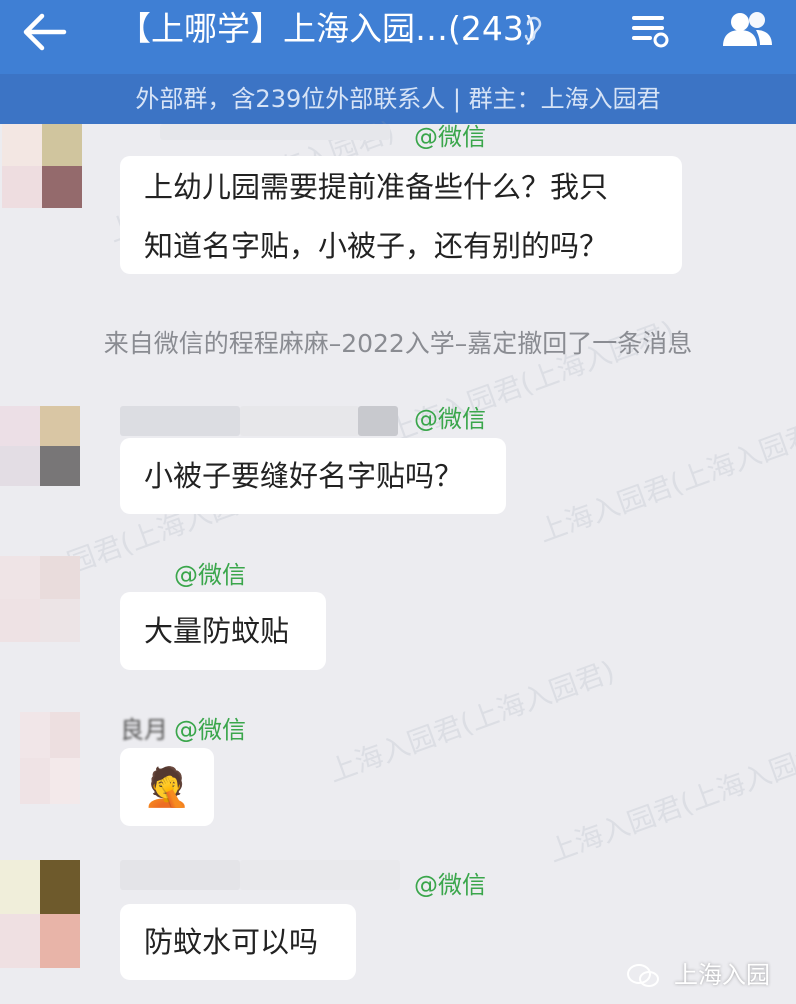  I want to click on message-text: 防蚊水可以吗, so click(231, 942).